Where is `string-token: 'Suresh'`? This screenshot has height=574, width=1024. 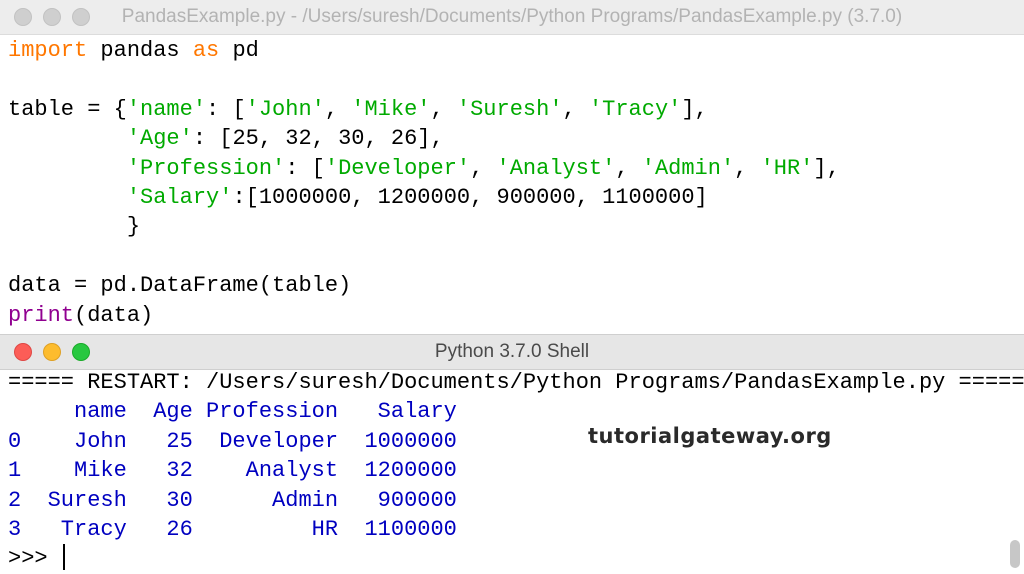
string-token: 'Suresh' is located at coordinates (509, 109).